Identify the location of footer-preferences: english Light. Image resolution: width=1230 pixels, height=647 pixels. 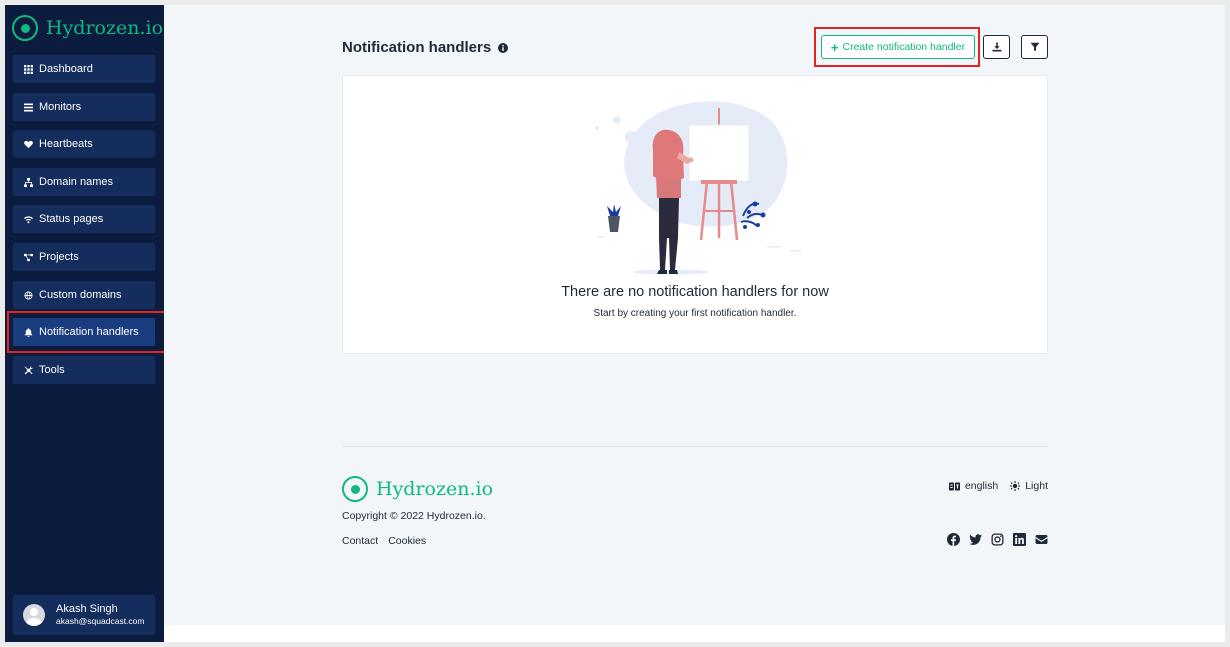
(998, 486).